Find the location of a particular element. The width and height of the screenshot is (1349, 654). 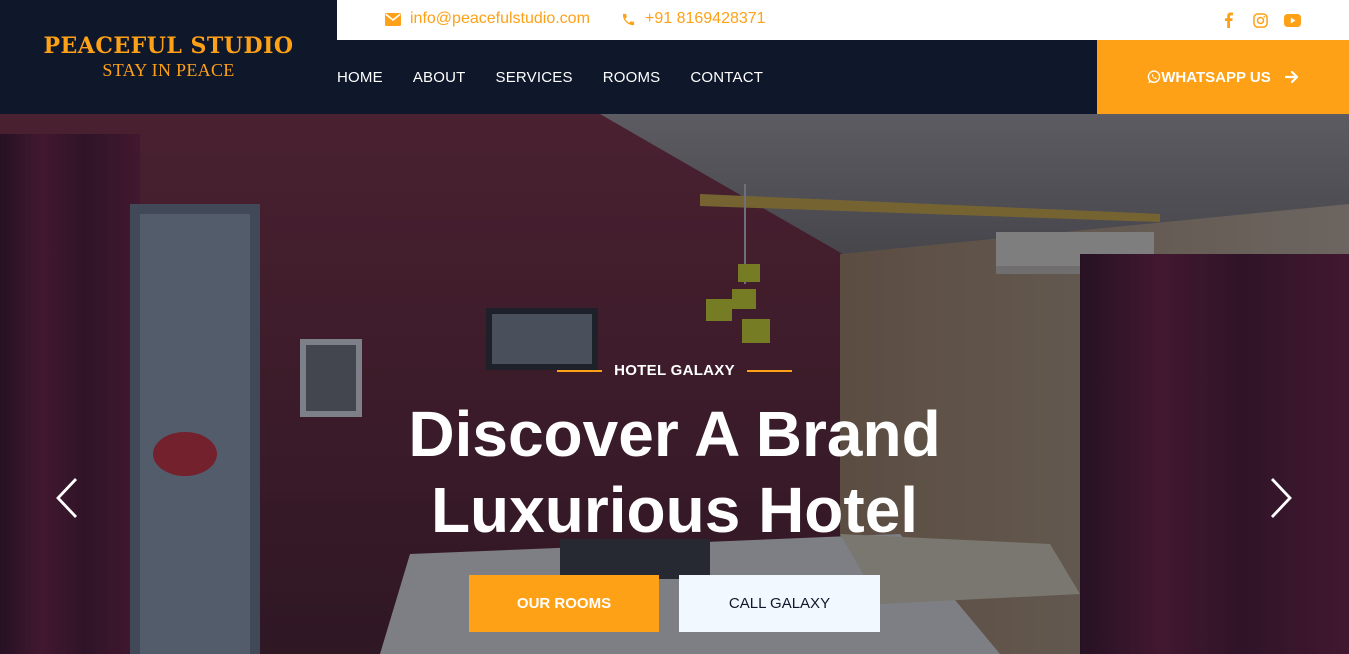

envelope-icon is located at coordinates (393, 19).